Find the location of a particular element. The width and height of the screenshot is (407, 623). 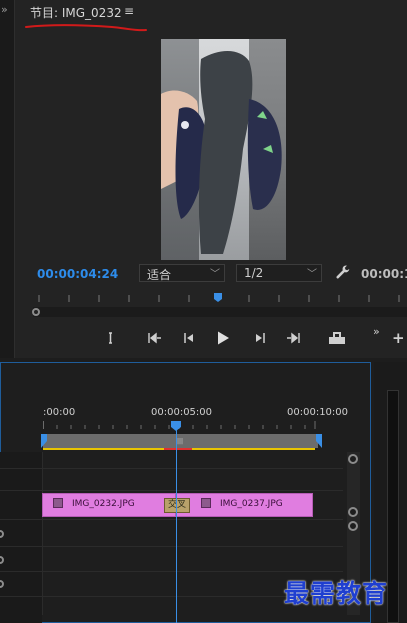

monitor-time-ruler is located at coordinates (222, 296).